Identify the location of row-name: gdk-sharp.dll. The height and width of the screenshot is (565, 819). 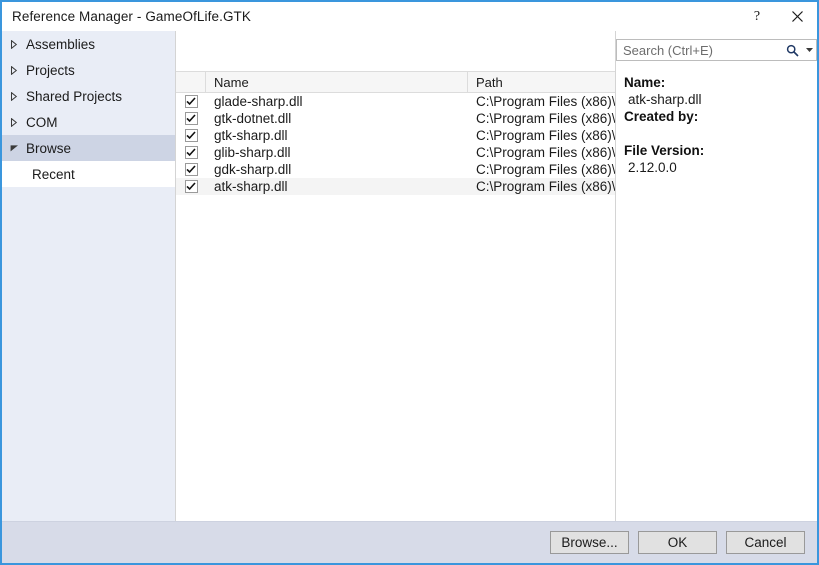
(253, 169).